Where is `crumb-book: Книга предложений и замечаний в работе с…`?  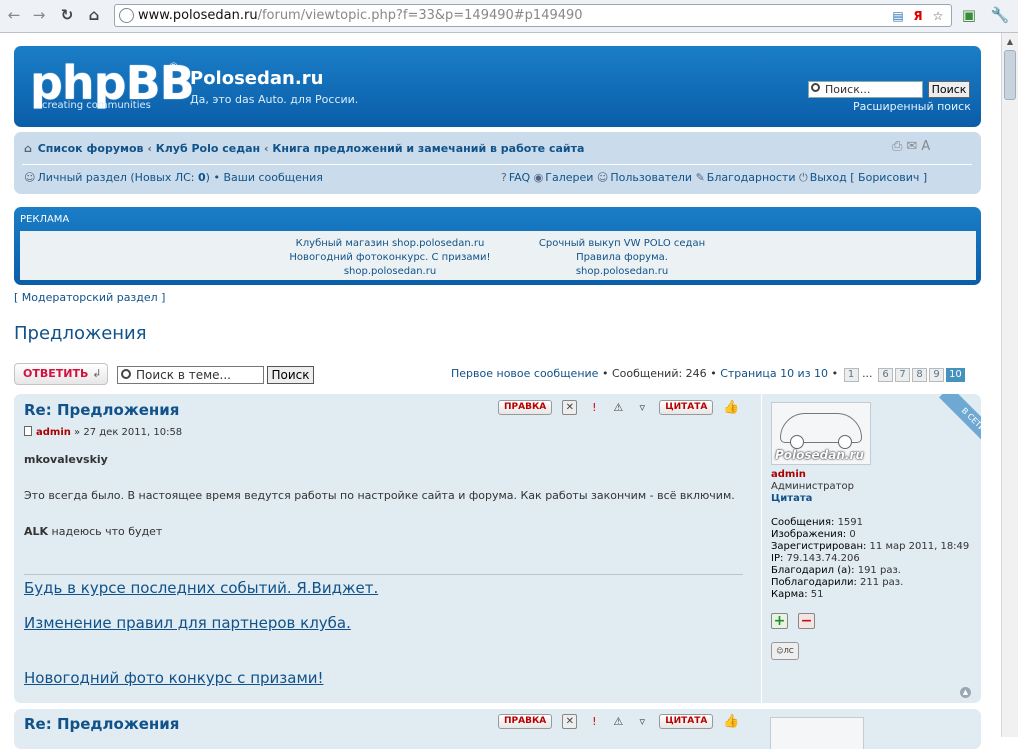
crumb-book: Книга предложений и замечаний в работе с… is located at coordinates (428, 148).